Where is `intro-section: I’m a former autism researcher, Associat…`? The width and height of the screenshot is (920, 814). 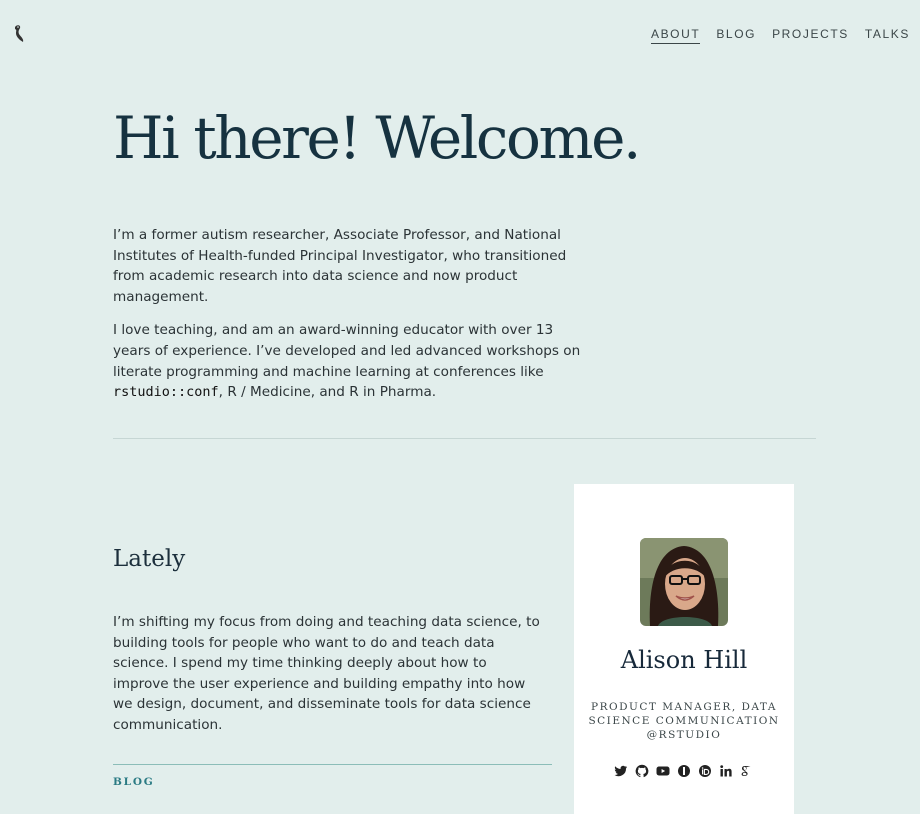
intro-section: I’m a former autism researcher, Associat… is located at coordinates (348, 320).